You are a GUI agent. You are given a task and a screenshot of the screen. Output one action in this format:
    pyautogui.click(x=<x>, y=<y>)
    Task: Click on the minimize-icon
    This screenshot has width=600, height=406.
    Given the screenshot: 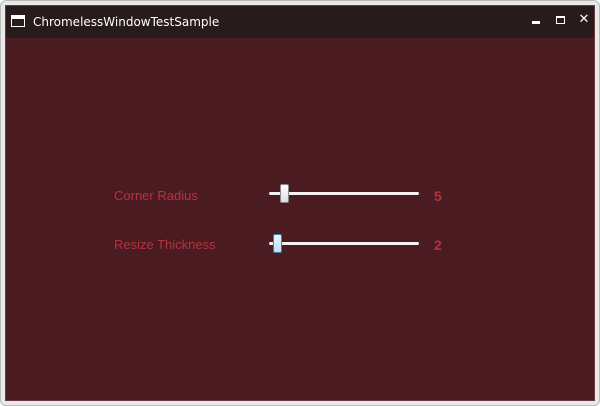 What is the action you would take?
    pyautogui.click(x=536, y=22)
    